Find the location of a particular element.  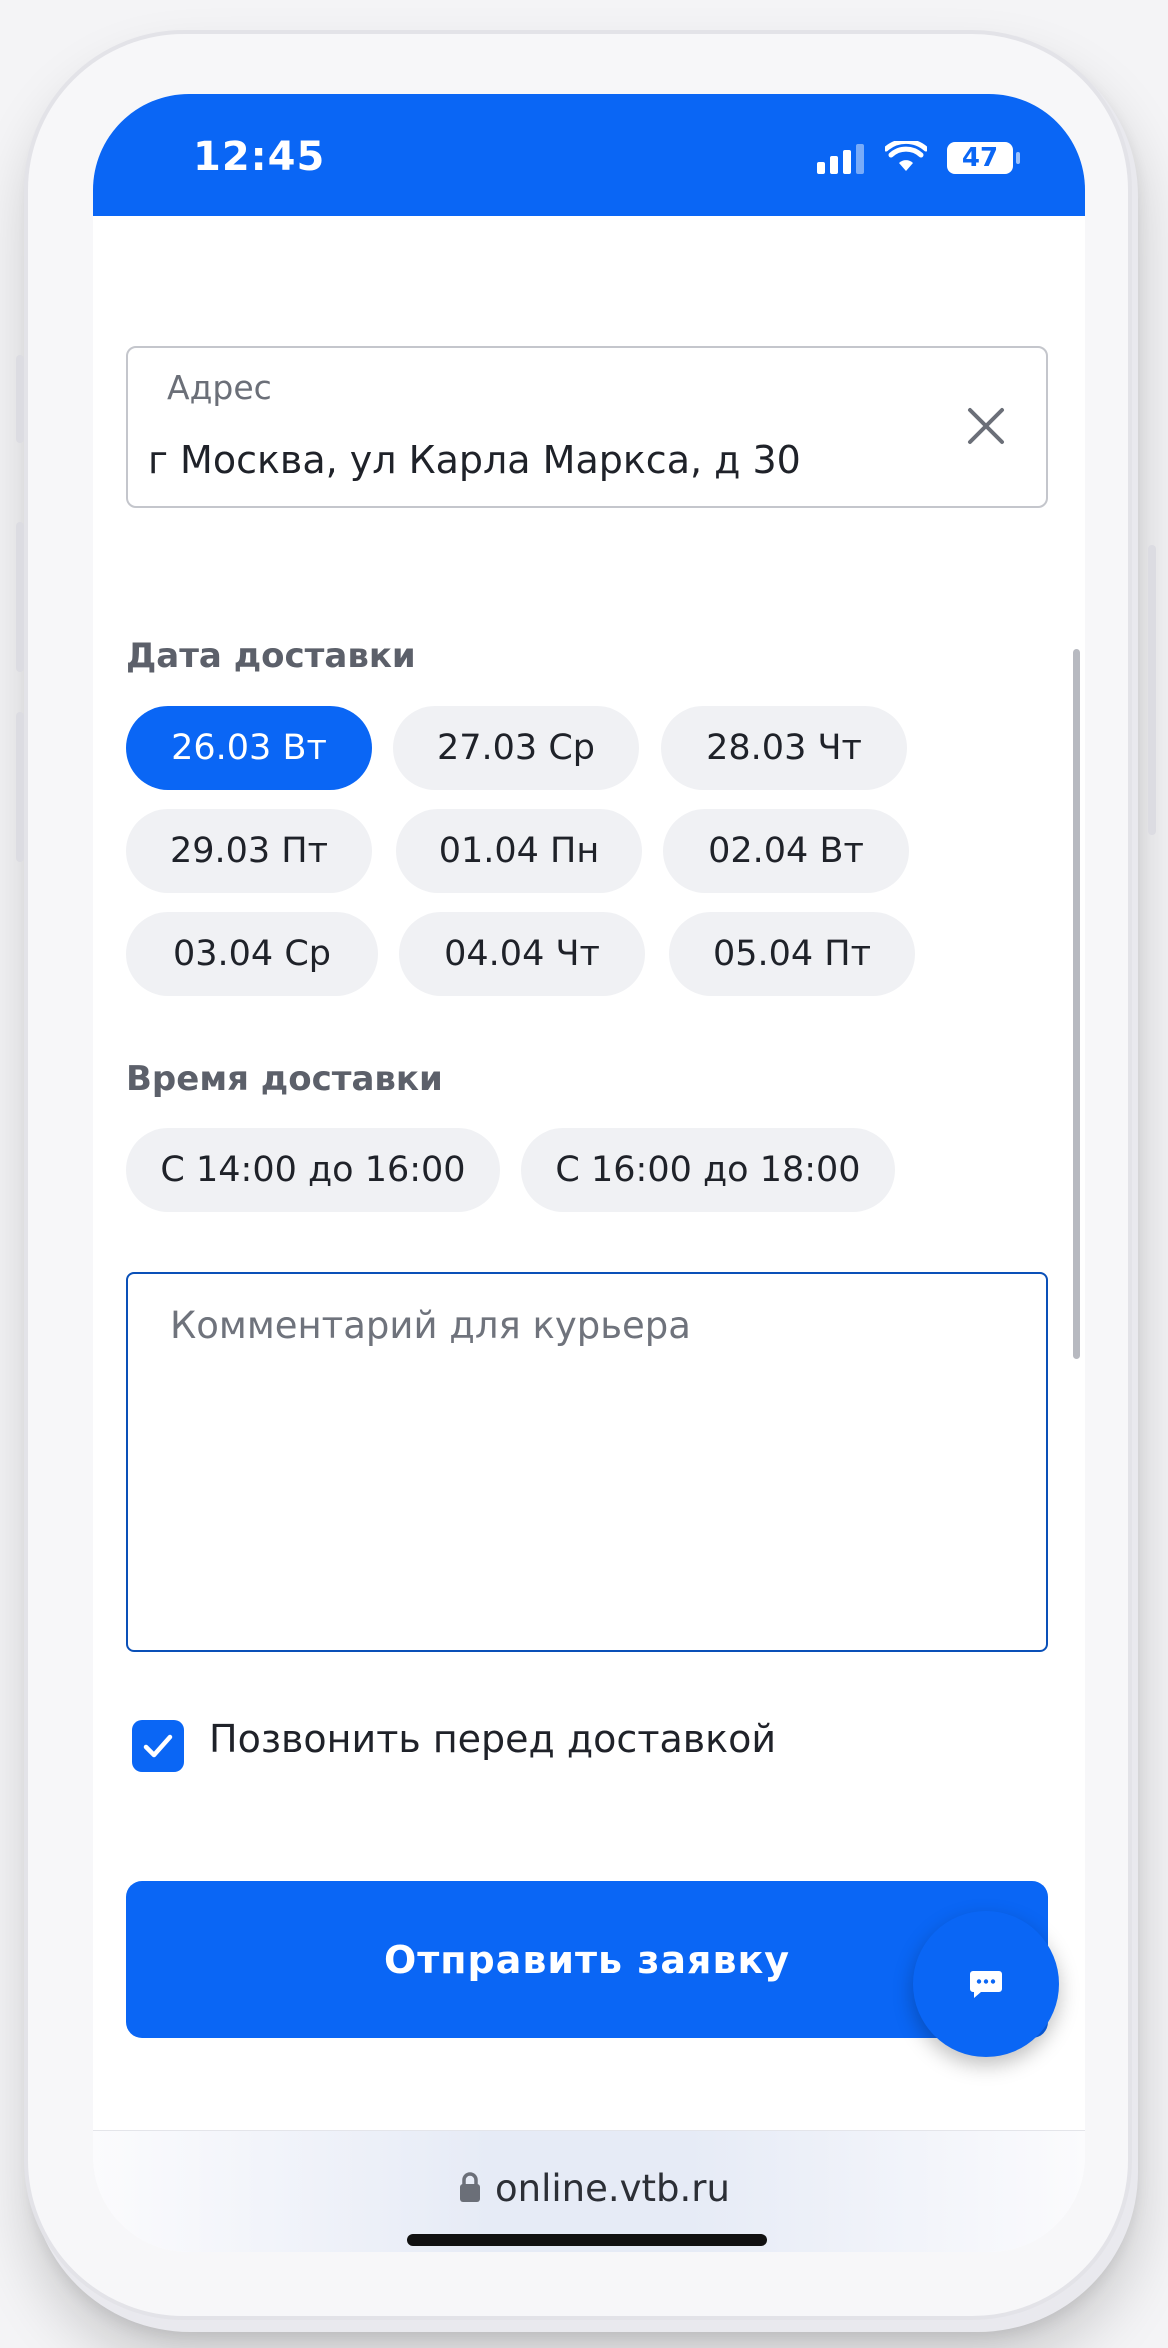

address-label: Адрес is located at coordinates (219, 387).